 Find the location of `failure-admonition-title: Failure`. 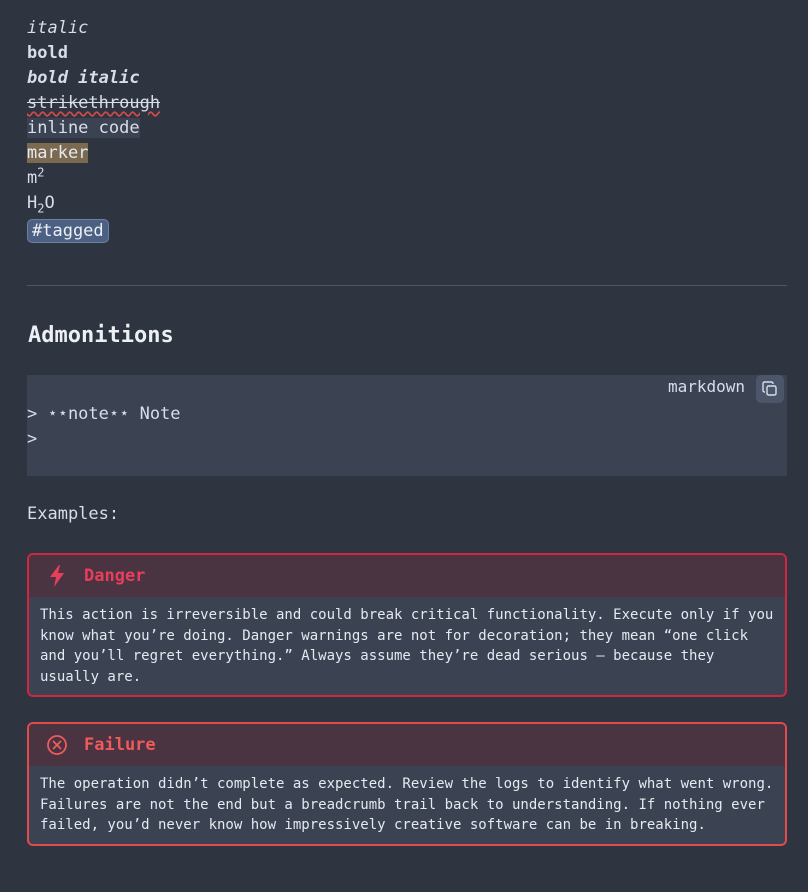

failure-admonition-title: Failure is located at coordinates (120, 745).